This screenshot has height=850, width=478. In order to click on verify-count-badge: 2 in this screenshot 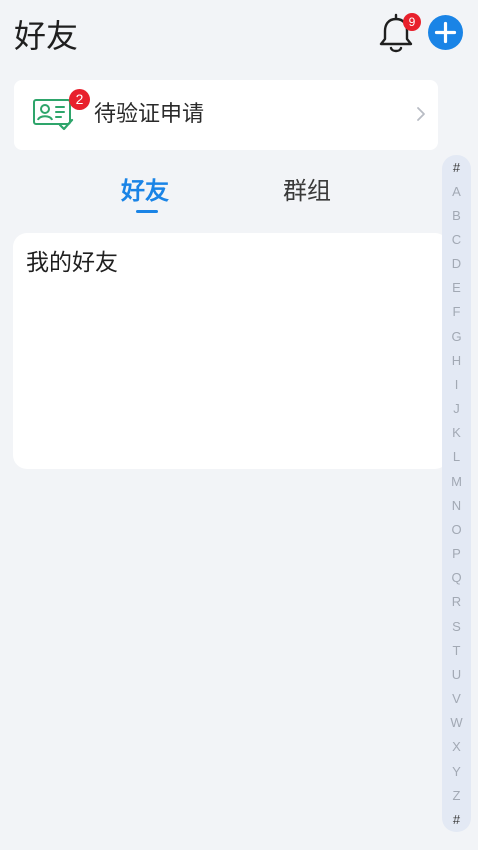, I will do `click(79, 99)`.